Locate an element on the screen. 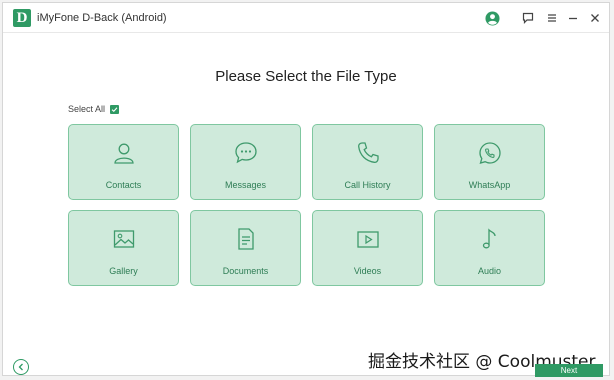 The height and width of the screenshot is (380, 614). file-type-label: WhatsApp is located at coordinates (489, 185).